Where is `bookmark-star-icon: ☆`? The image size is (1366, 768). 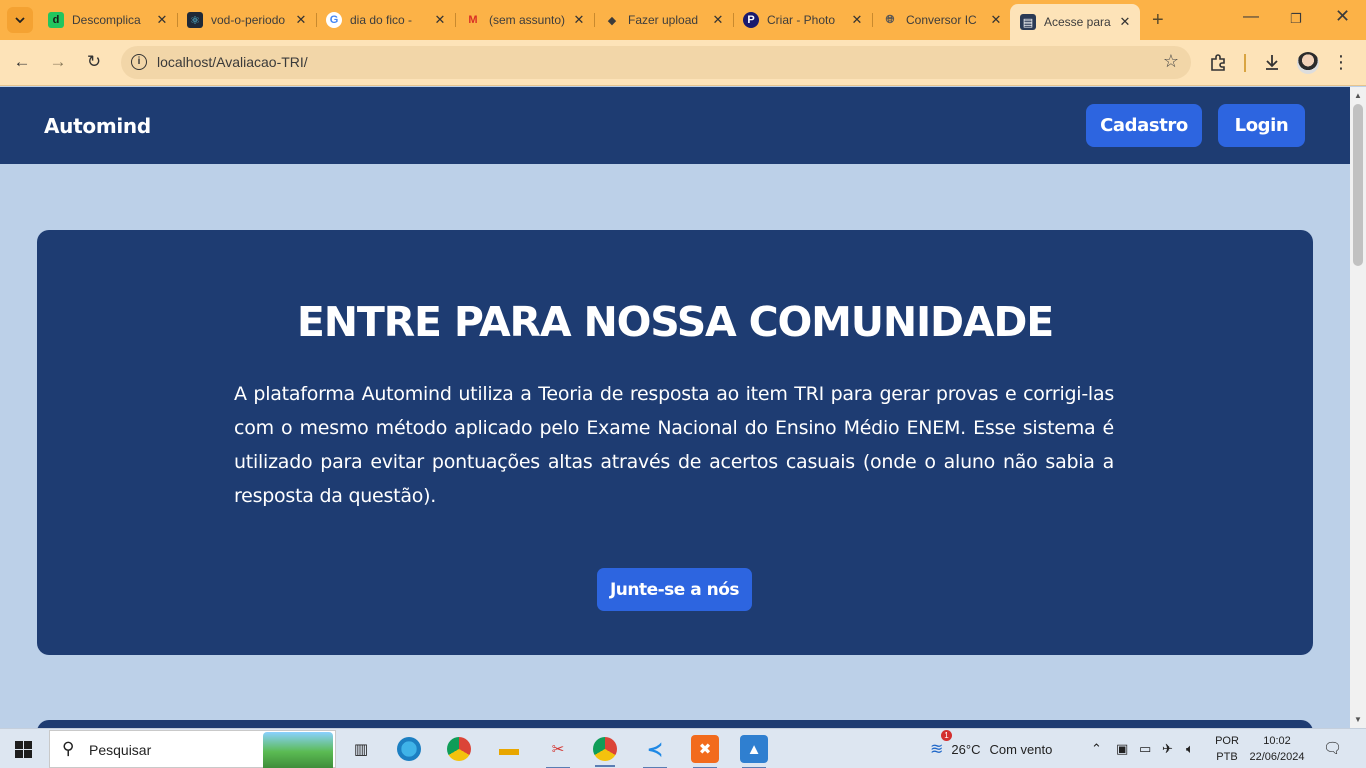 bookmark-star-icon: ☆ is located at coordinates (1171, 61).